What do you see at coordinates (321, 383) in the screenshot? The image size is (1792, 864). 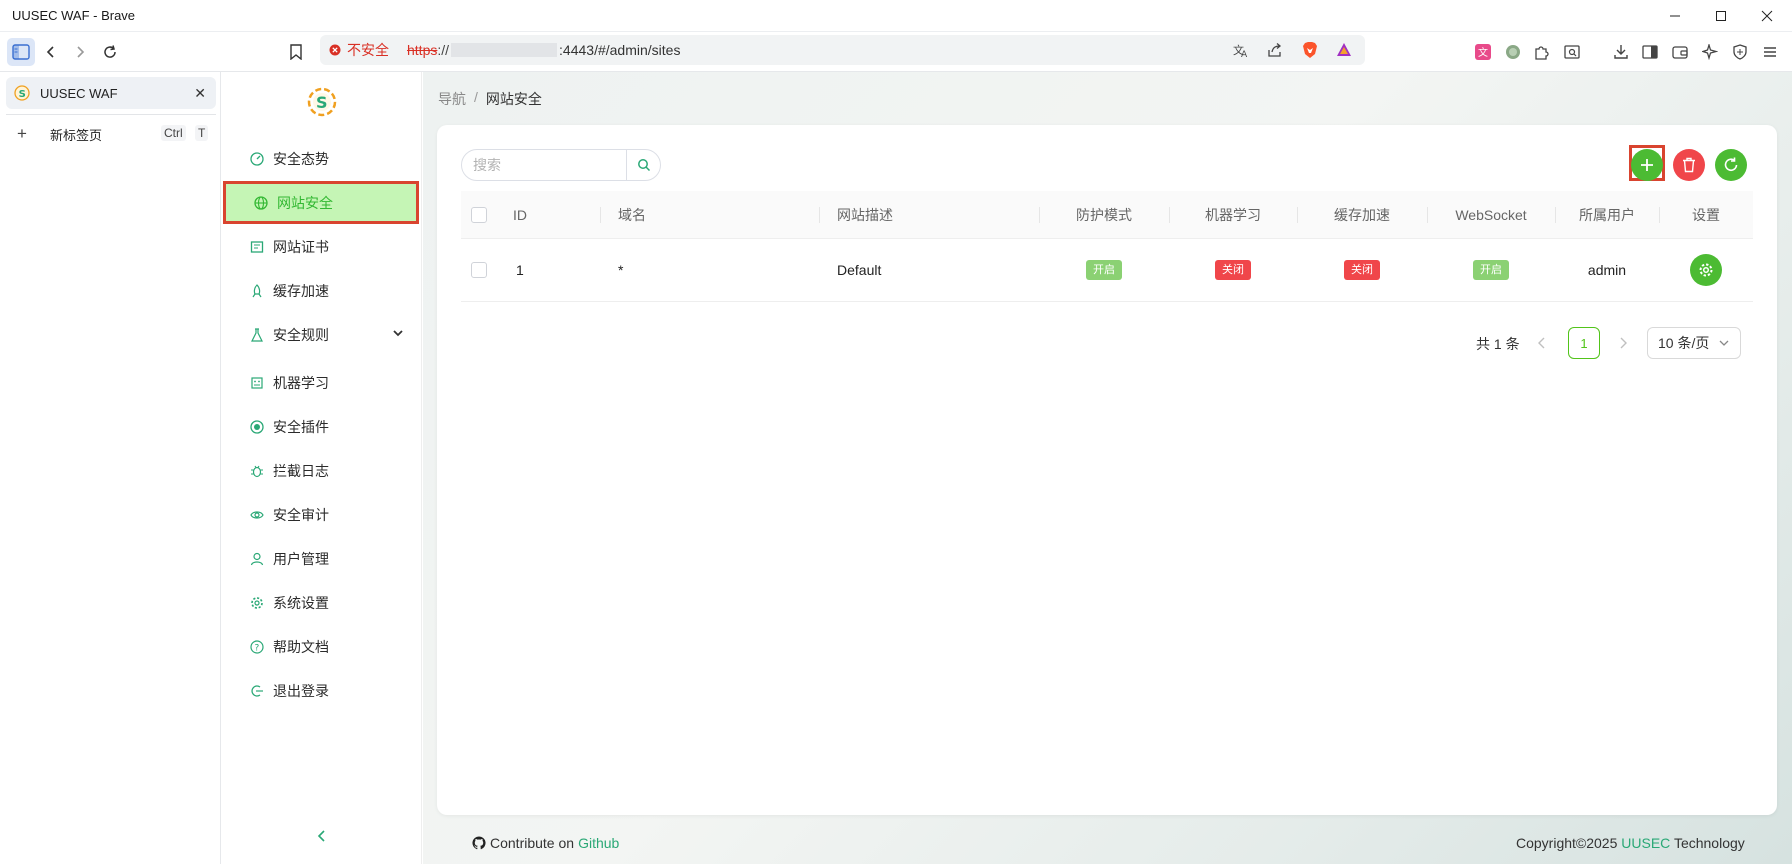 I see `menu-item-machine-learning: 机器学习` at bounding box center [321, 383].